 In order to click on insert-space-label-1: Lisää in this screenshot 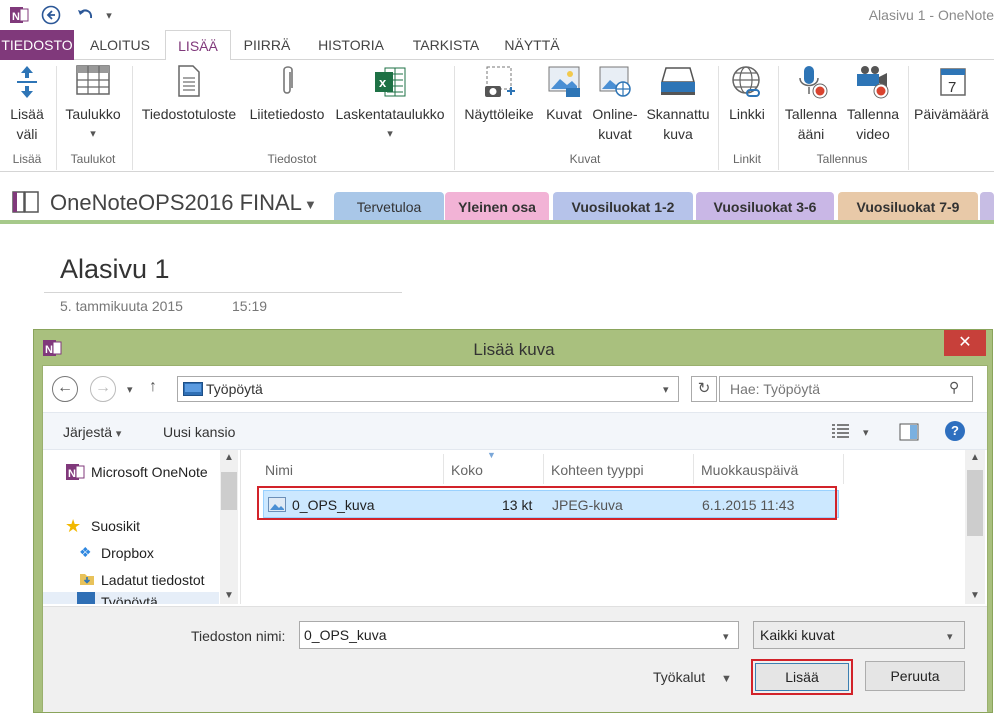, I will do `click(27, 114)`.